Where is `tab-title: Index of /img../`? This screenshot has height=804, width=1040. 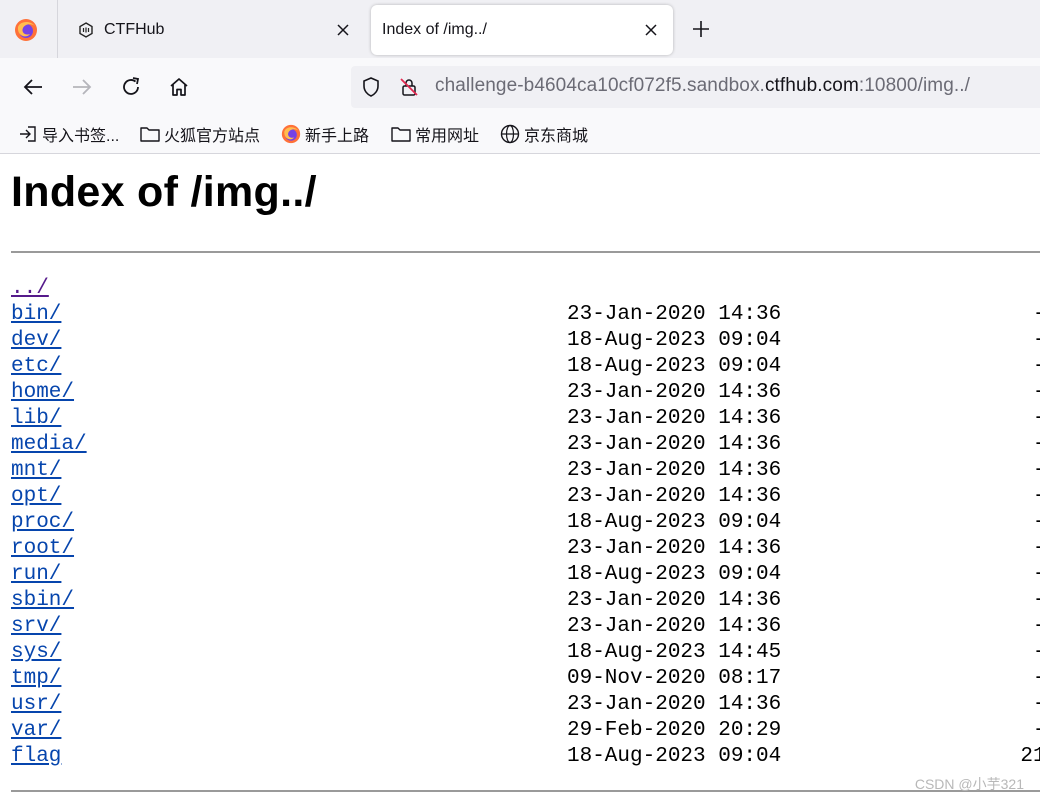 tab-title: Index of /img../ is located at coordinates (434, 29).